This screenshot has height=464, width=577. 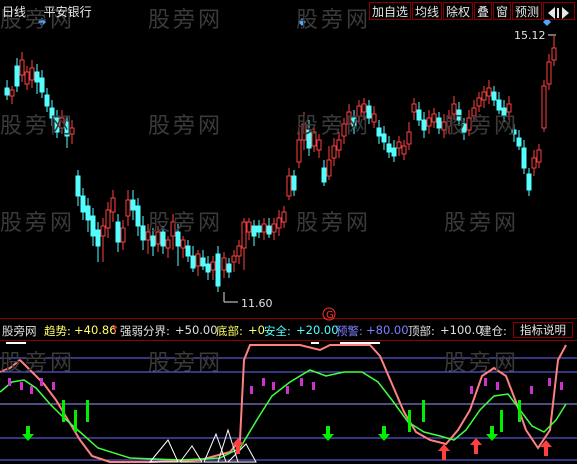 I want to click on trend-arrow: ↑, so click(x=115, y=330).